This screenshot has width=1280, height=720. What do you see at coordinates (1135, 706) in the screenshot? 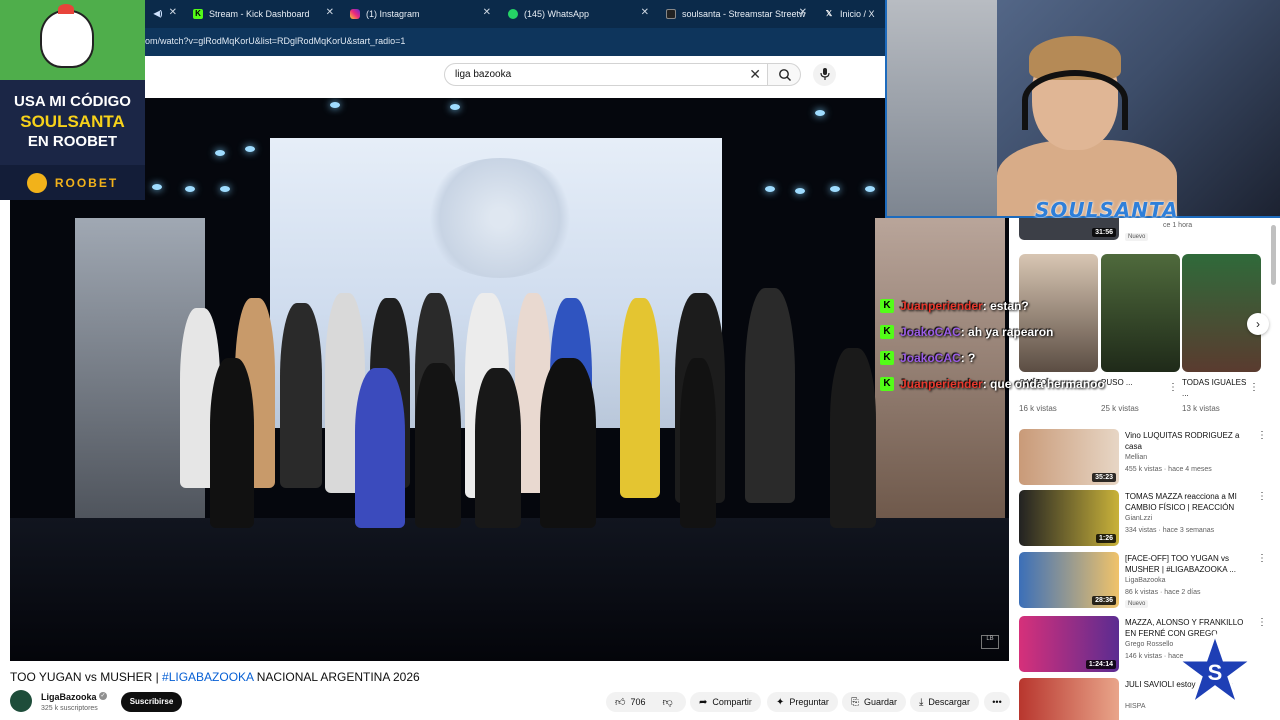
I see `video-channel: HISPA` at bounding box center [1135, 706].